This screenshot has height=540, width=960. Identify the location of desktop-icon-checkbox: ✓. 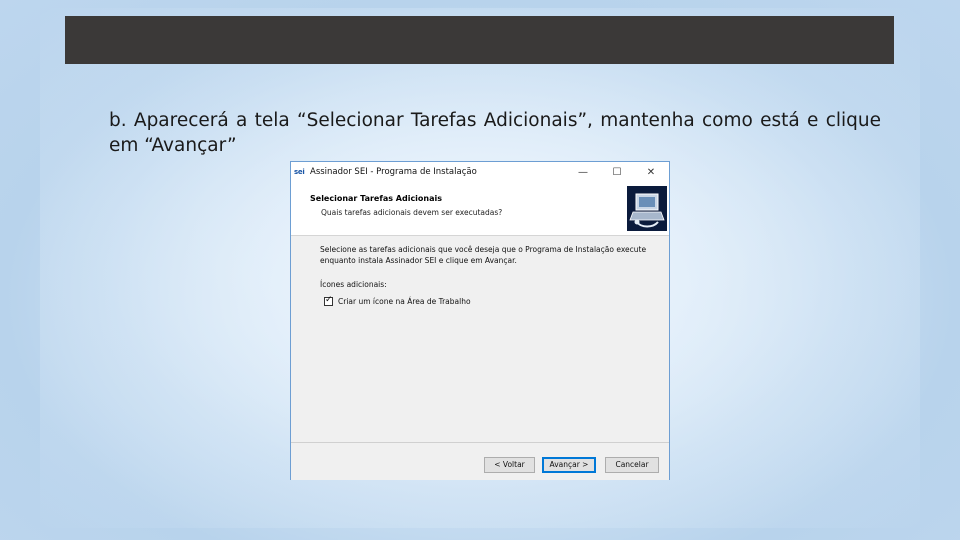
(328, 300).